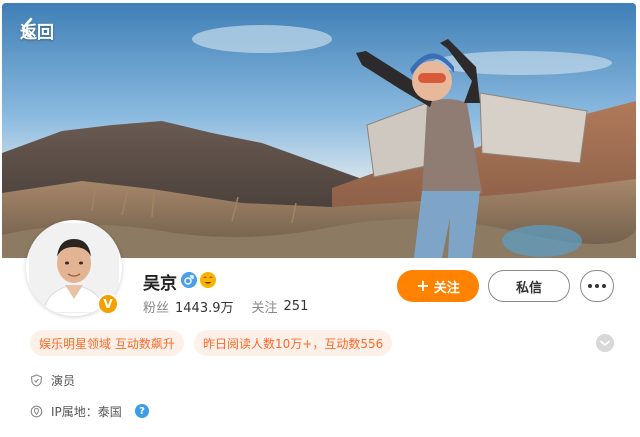  I want to click on message-button: 私信, so click(529, 286).